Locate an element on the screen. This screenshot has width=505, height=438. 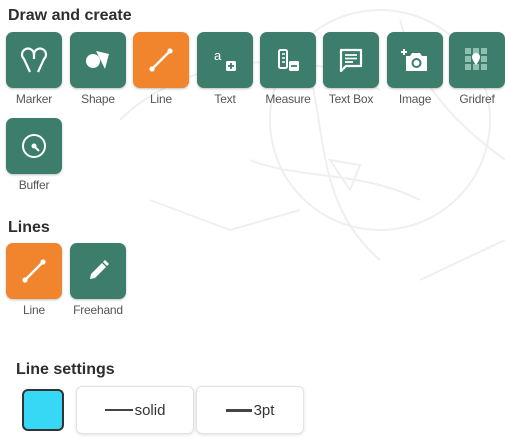
solid-line-sample is located at coordinates (118, 410).